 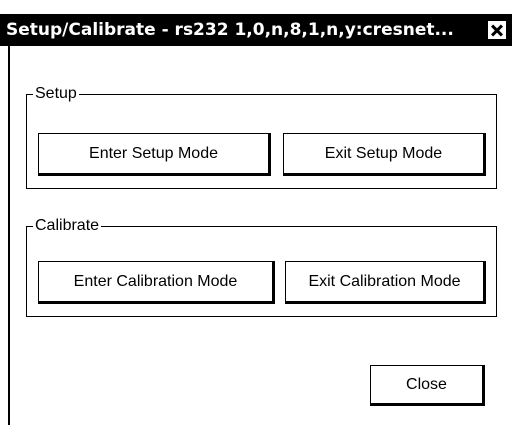 What do you see at coordinates (56, 93) in the screenshot?
I see `setup-group-label: Setup` at bounding box center [56, 93].